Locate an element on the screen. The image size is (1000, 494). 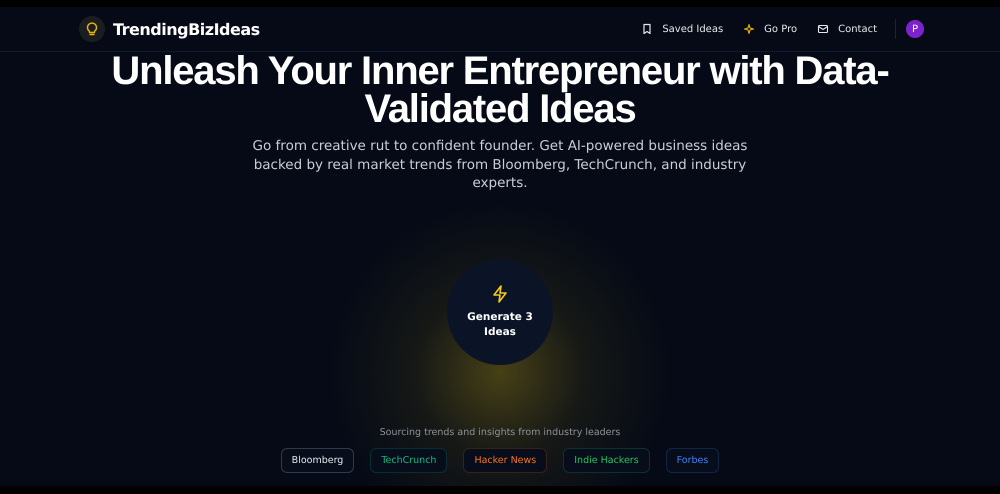
source-tag: Indie Hackers is located at coordinates (606, 460).